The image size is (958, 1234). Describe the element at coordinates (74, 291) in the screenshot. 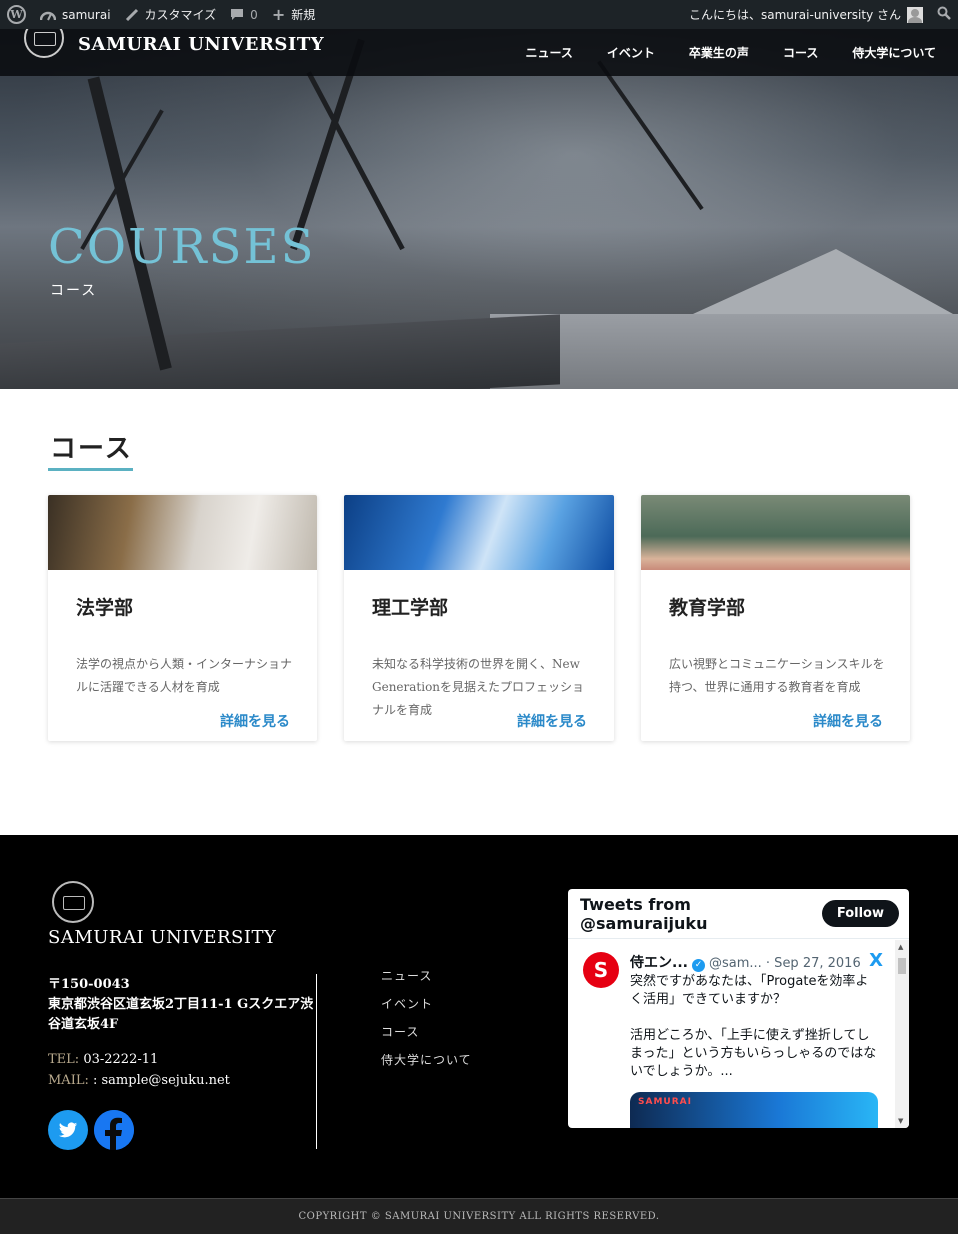

I see `hero-subtitle: コース` at that location.